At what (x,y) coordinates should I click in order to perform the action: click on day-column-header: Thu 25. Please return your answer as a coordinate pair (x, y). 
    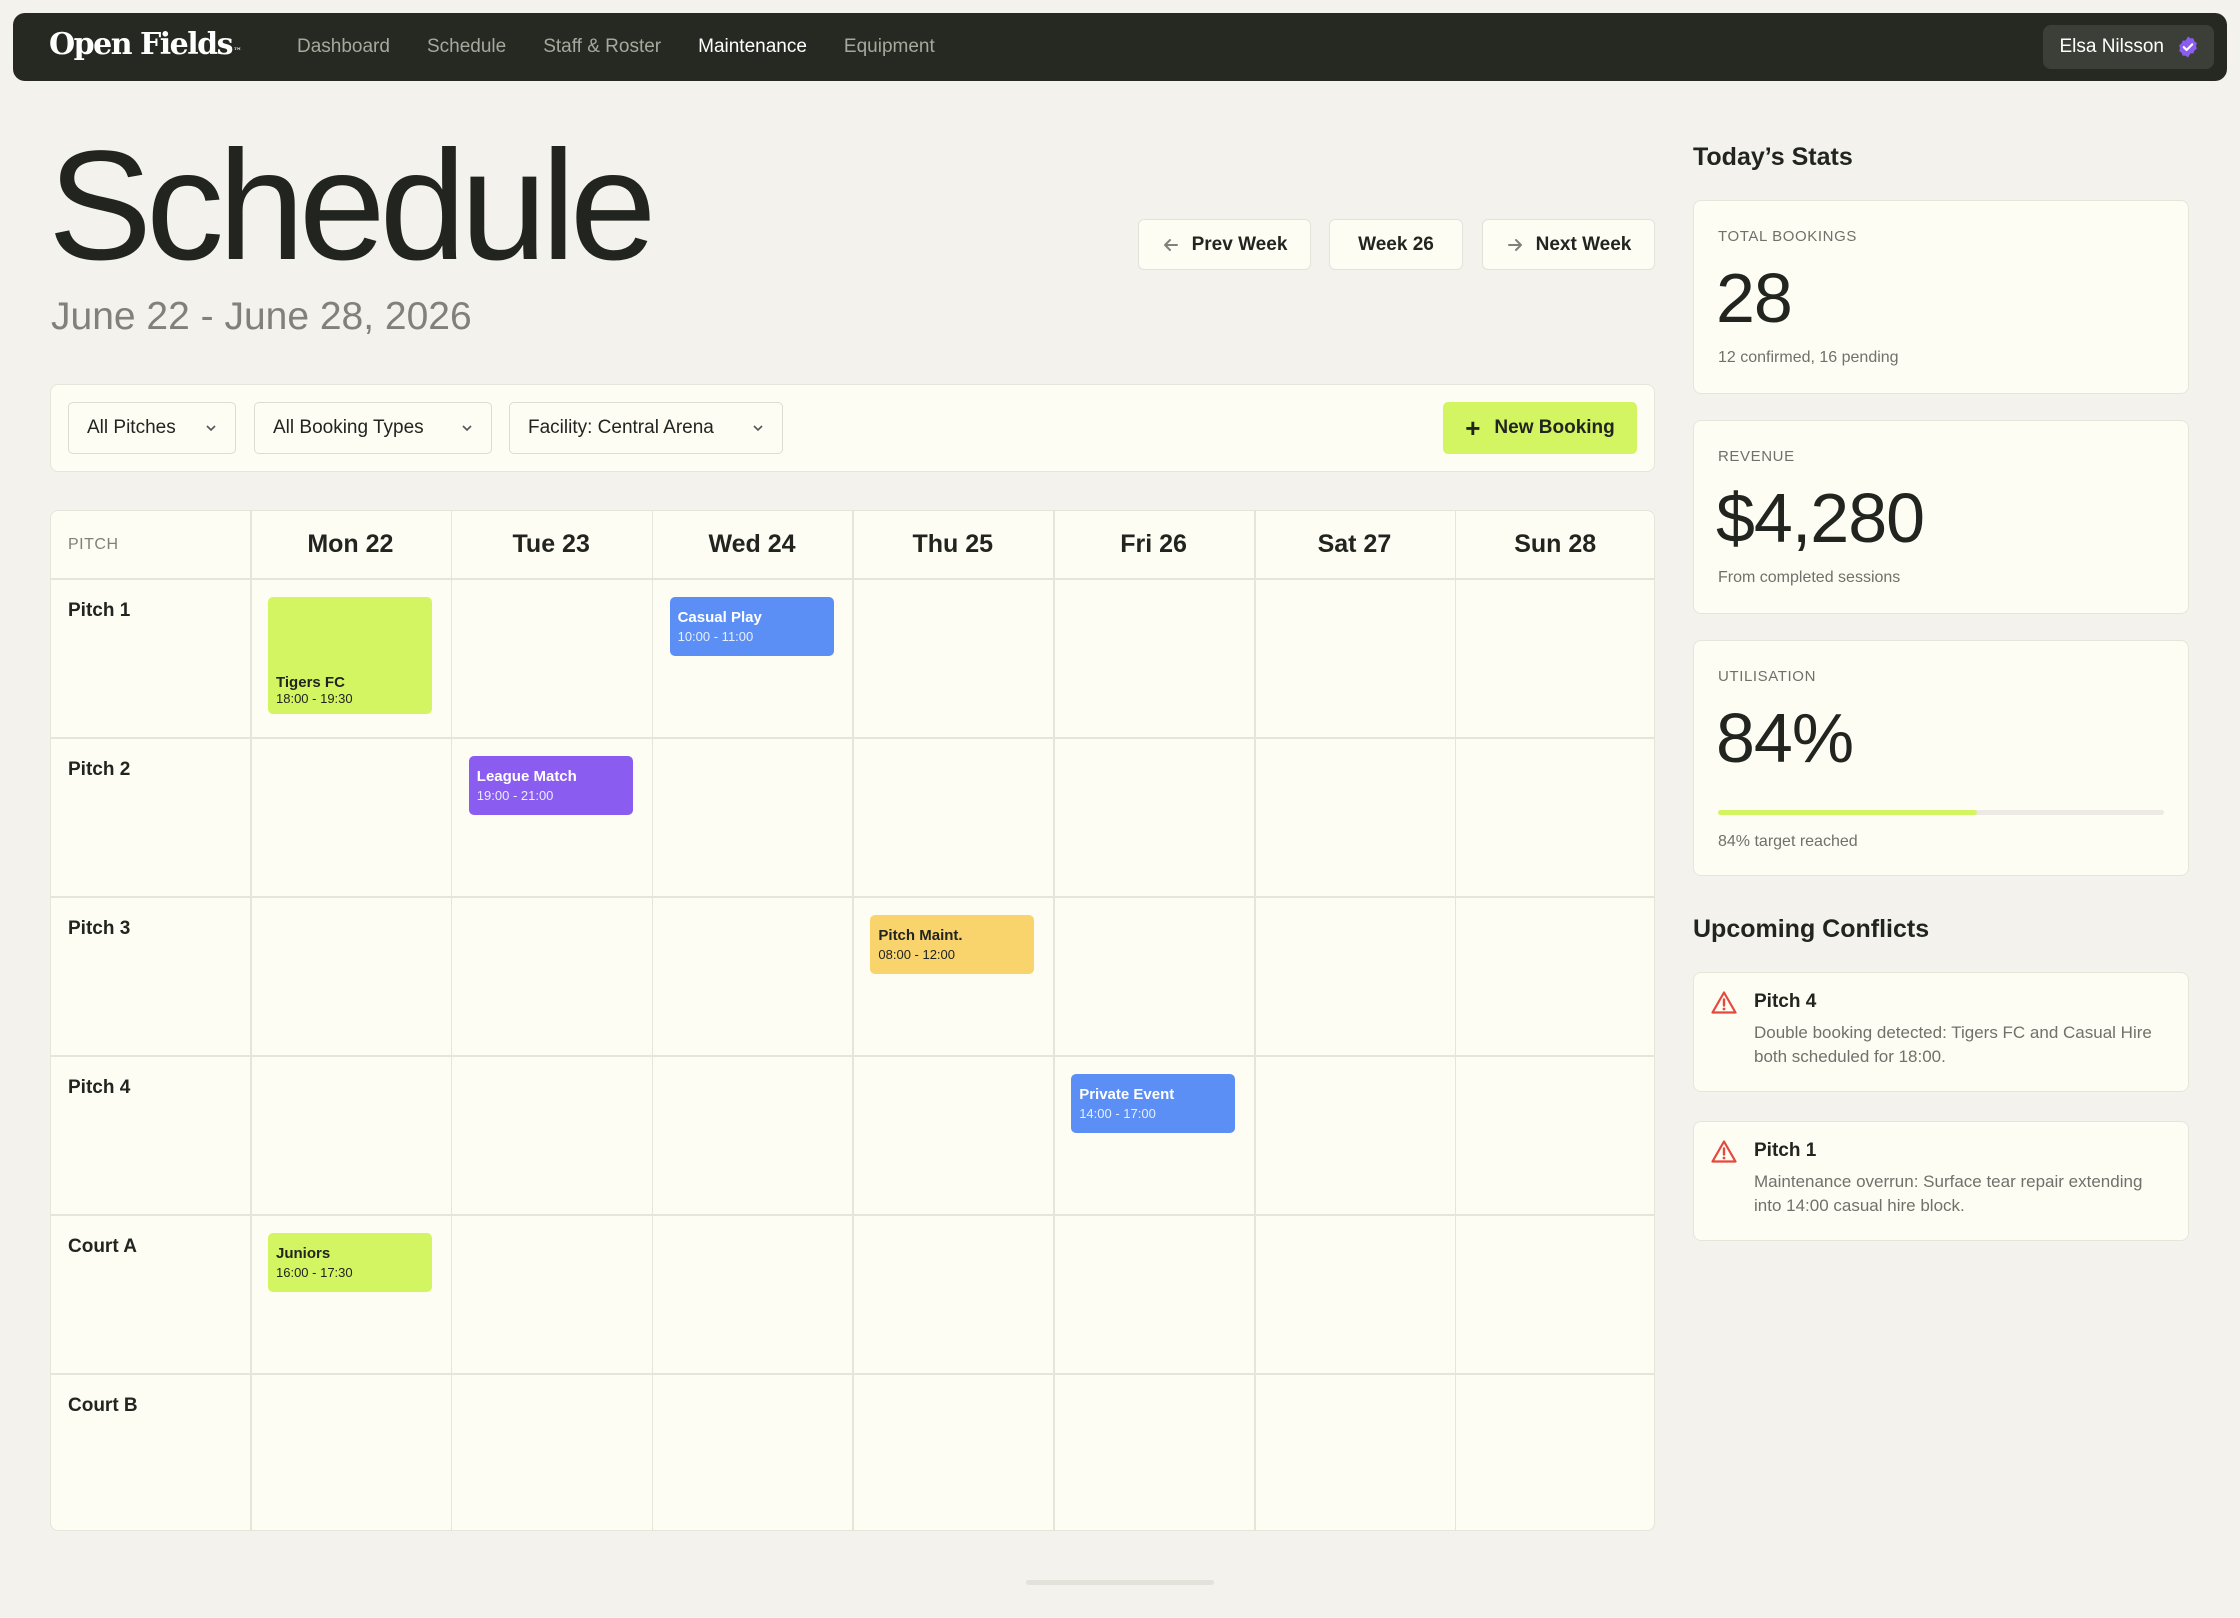
    Looking at the image, I should click on (953, 544).